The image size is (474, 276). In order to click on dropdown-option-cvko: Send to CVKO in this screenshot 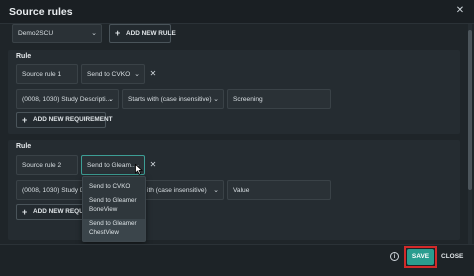, I will do `click(114, 187)`.